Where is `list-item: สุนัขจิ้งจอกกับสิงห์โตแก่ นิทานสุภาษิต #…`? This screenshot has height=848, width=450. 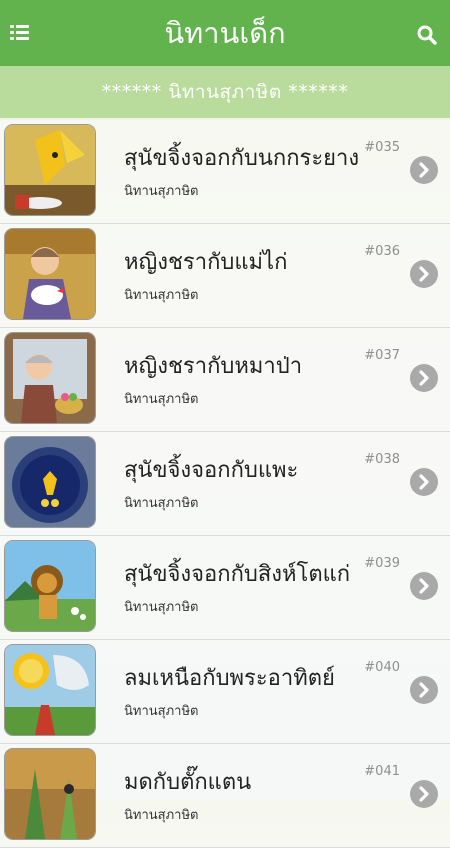 list-item: สุนัขจิ้งจอกกับสิงห์โตแก่ นิทานสุภาษิต #… is located at coordinates (225, 588).